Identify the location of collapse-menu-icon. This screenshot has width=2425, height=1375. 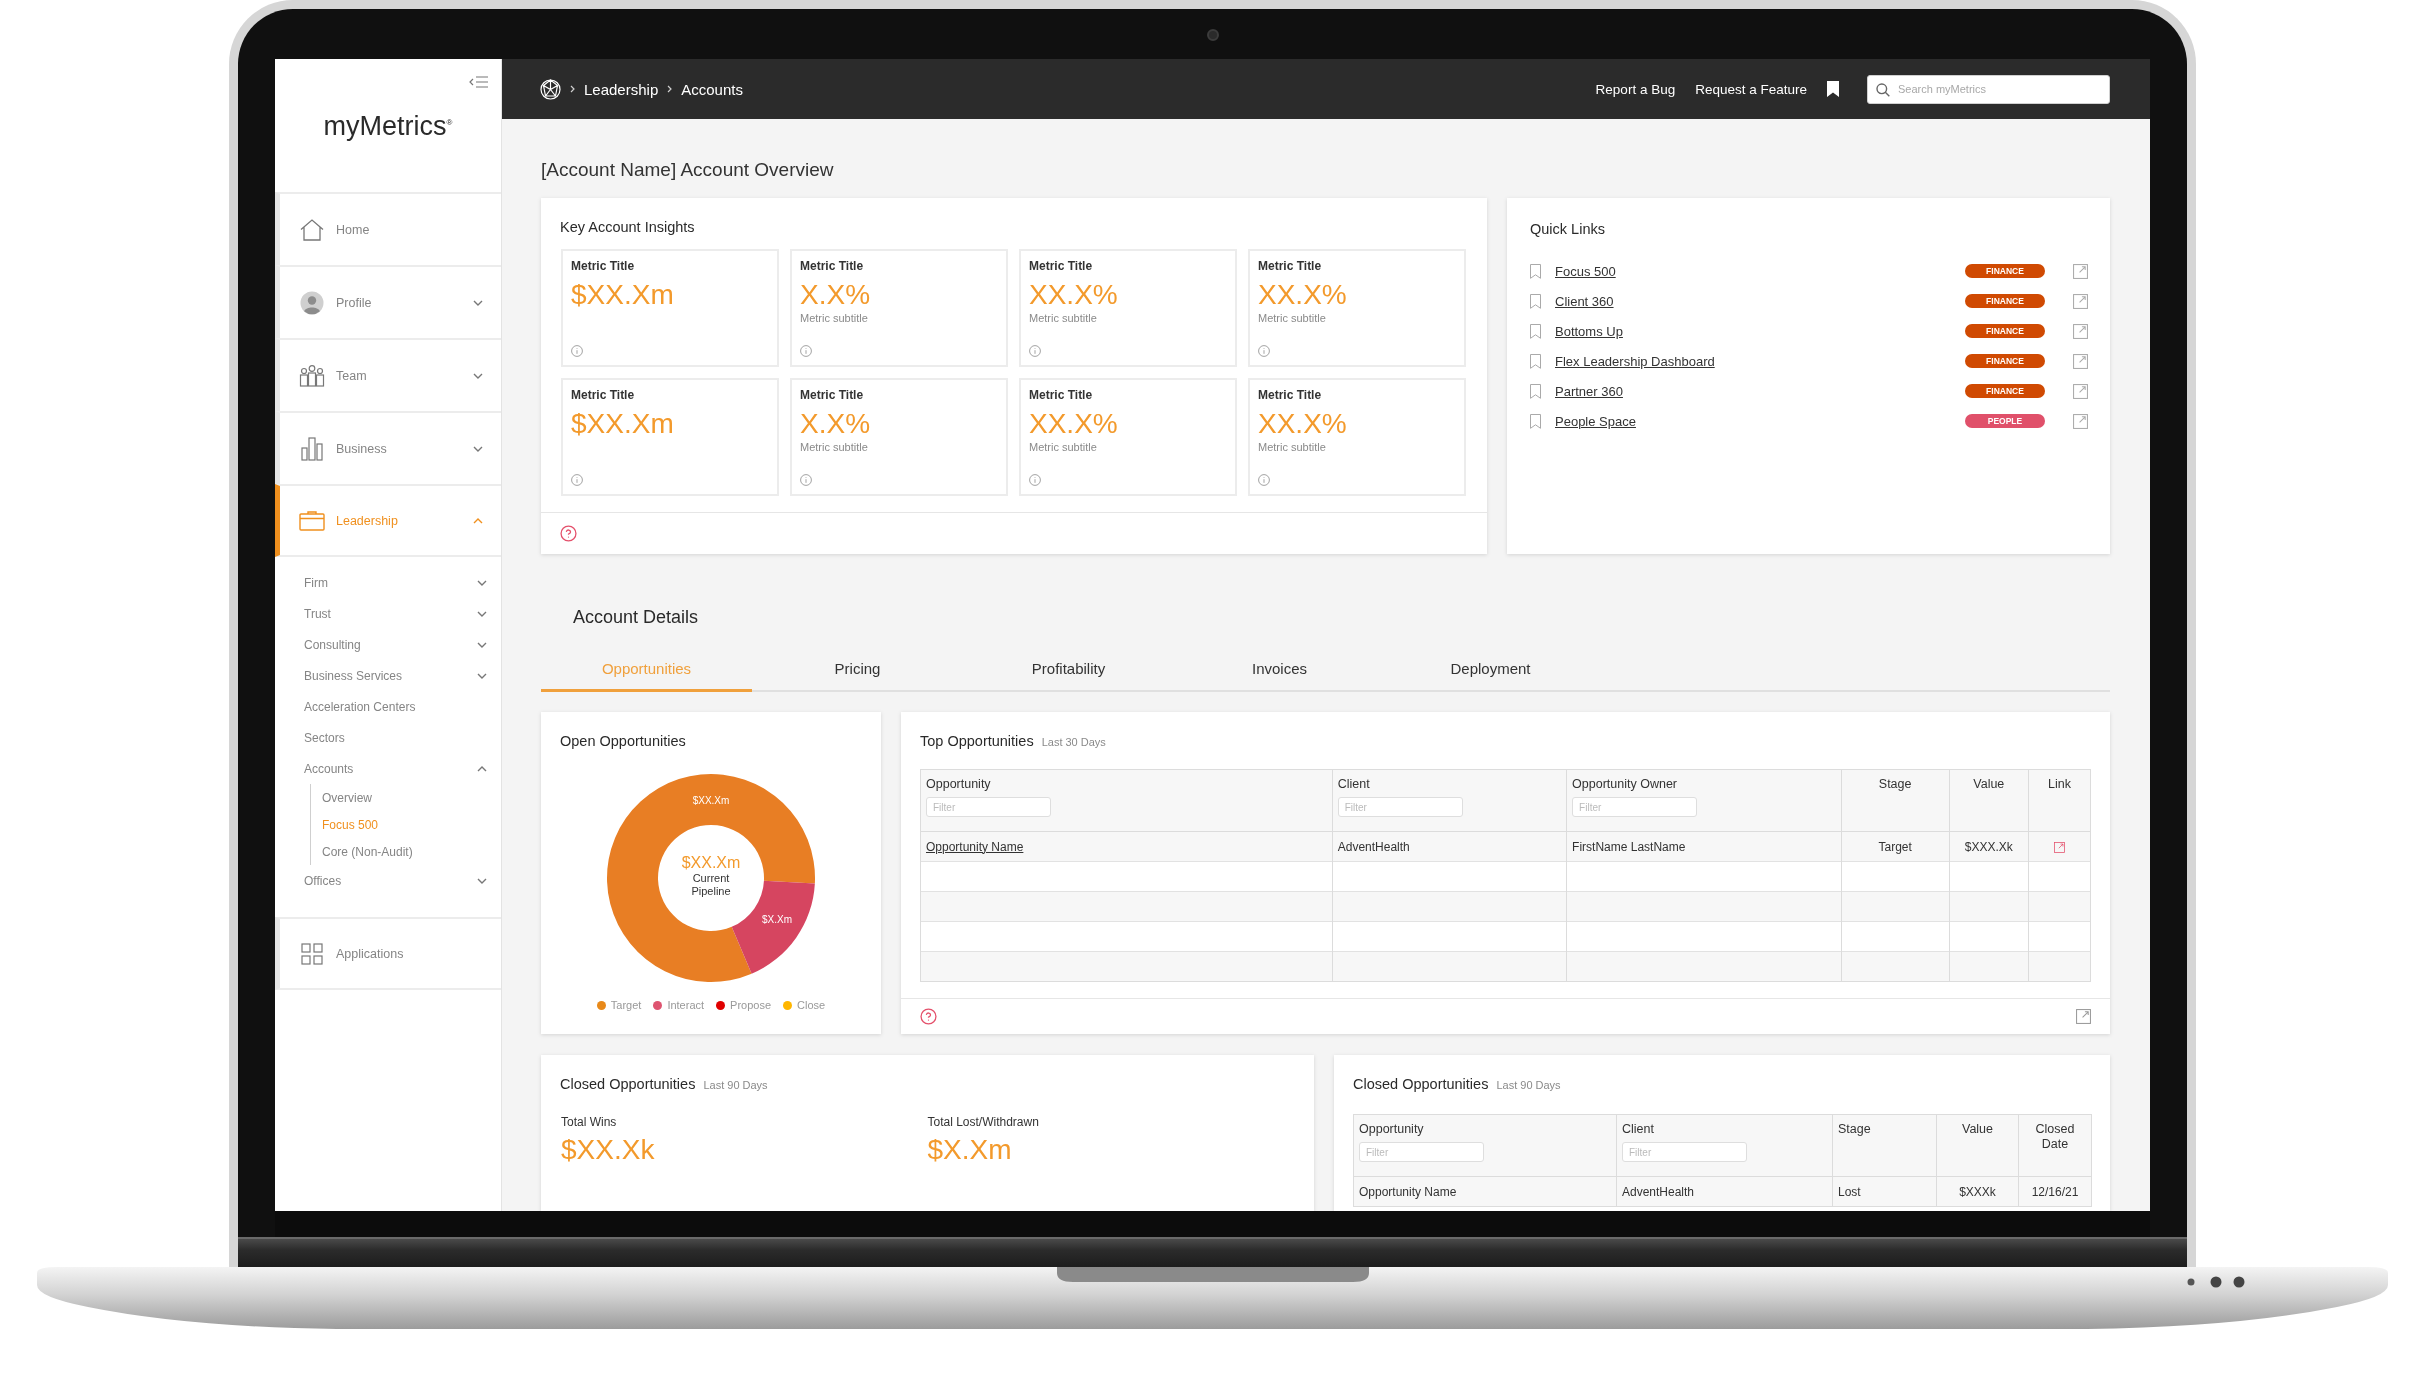
(479, 82).